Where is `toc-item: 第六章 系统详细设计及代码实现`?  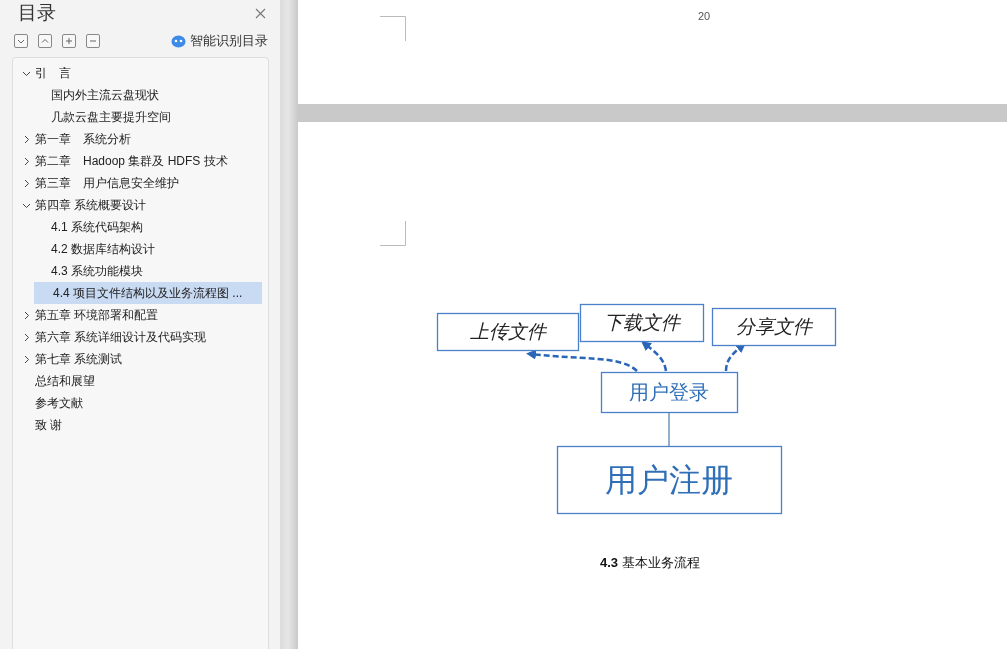
toc-item: 第六章 系统详细设计及代码实现 is located at coordinates (137, 337).